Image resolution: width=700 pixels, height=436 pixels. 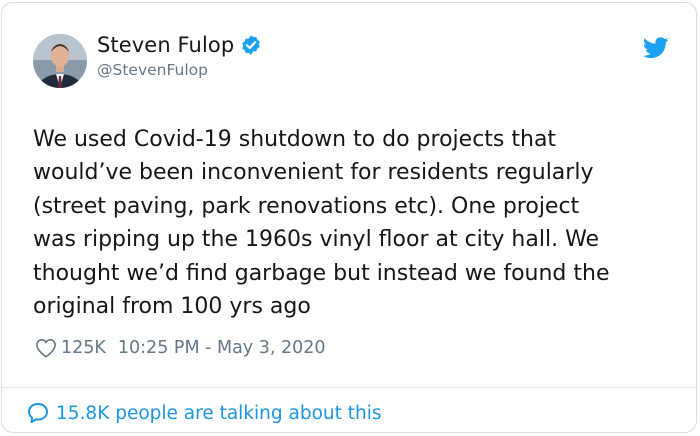 What do you see at coordinates (349, 387) in the screenshot?
I see `divider` at bounding box center [349, 387].